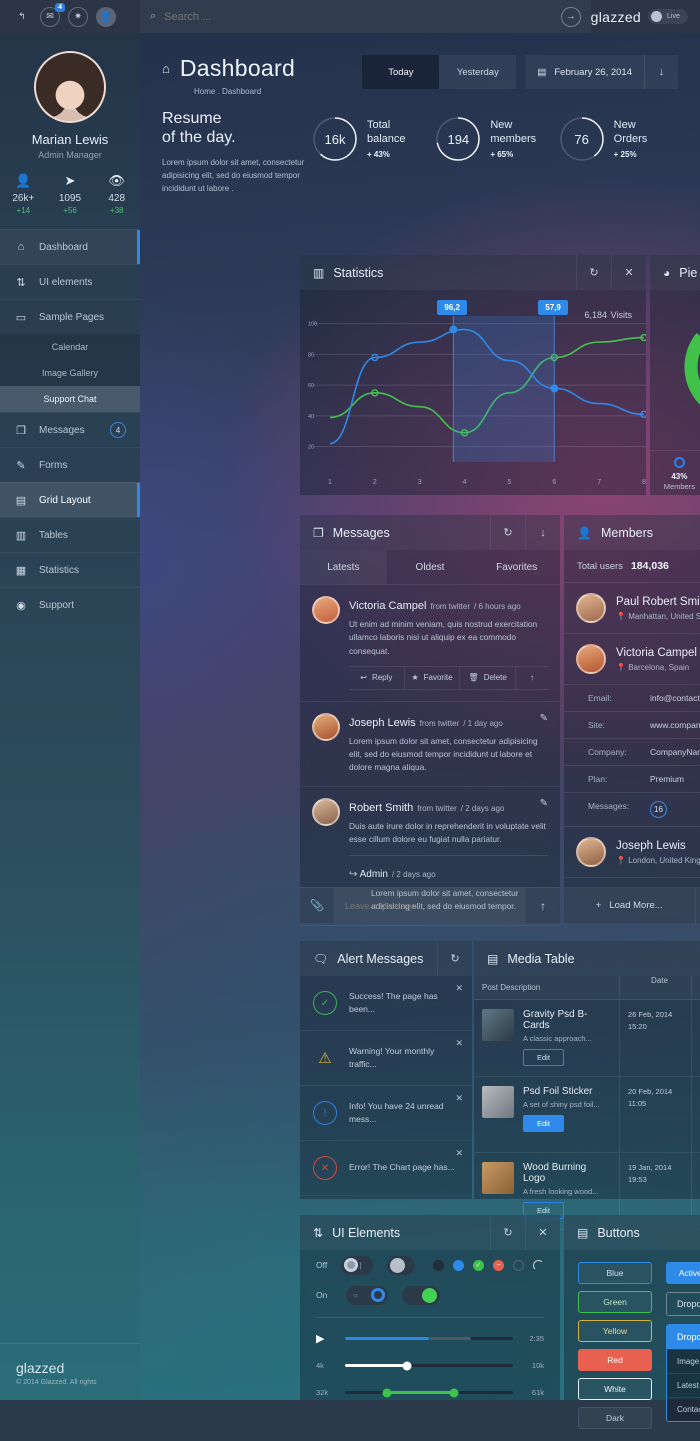  I want to click on sidebar-item-forms: ✎Forms, so click(70, 464).